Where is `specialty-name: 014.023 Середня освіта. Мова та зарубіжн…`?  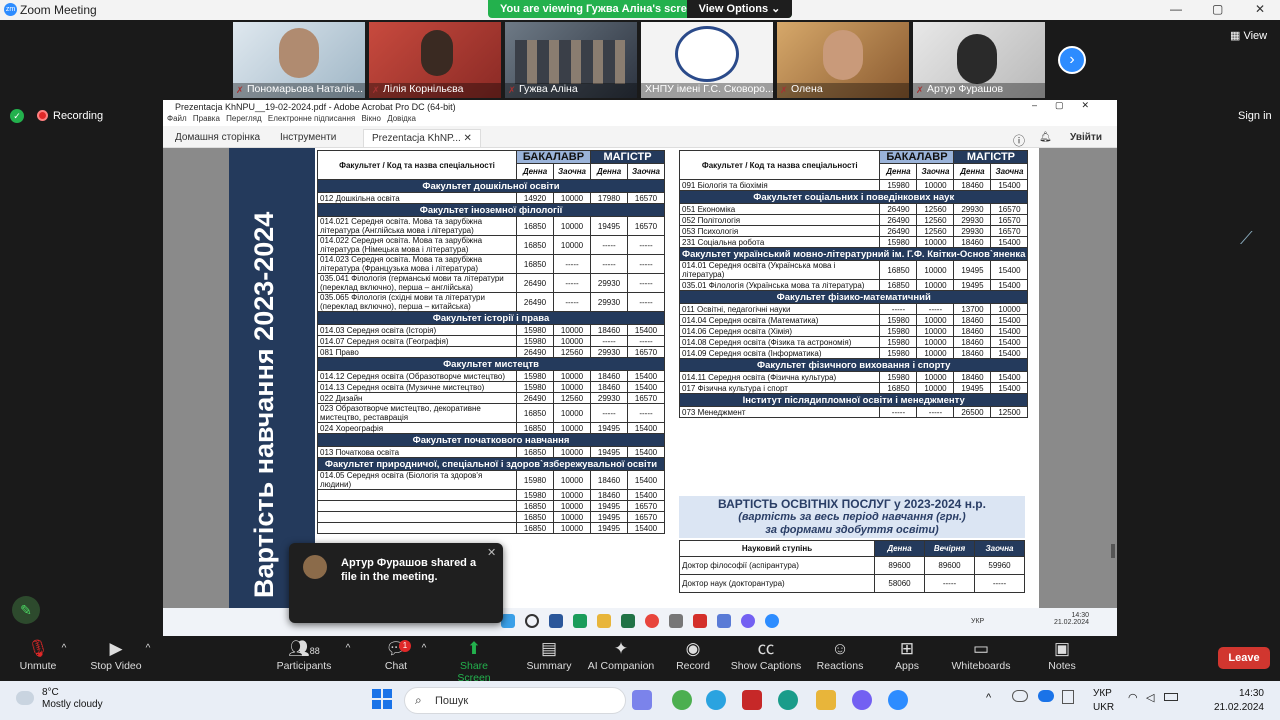 specialty-name: 014.023 Середня освіта. Мова та зарубіжн… is located at coordinates (417, 264).